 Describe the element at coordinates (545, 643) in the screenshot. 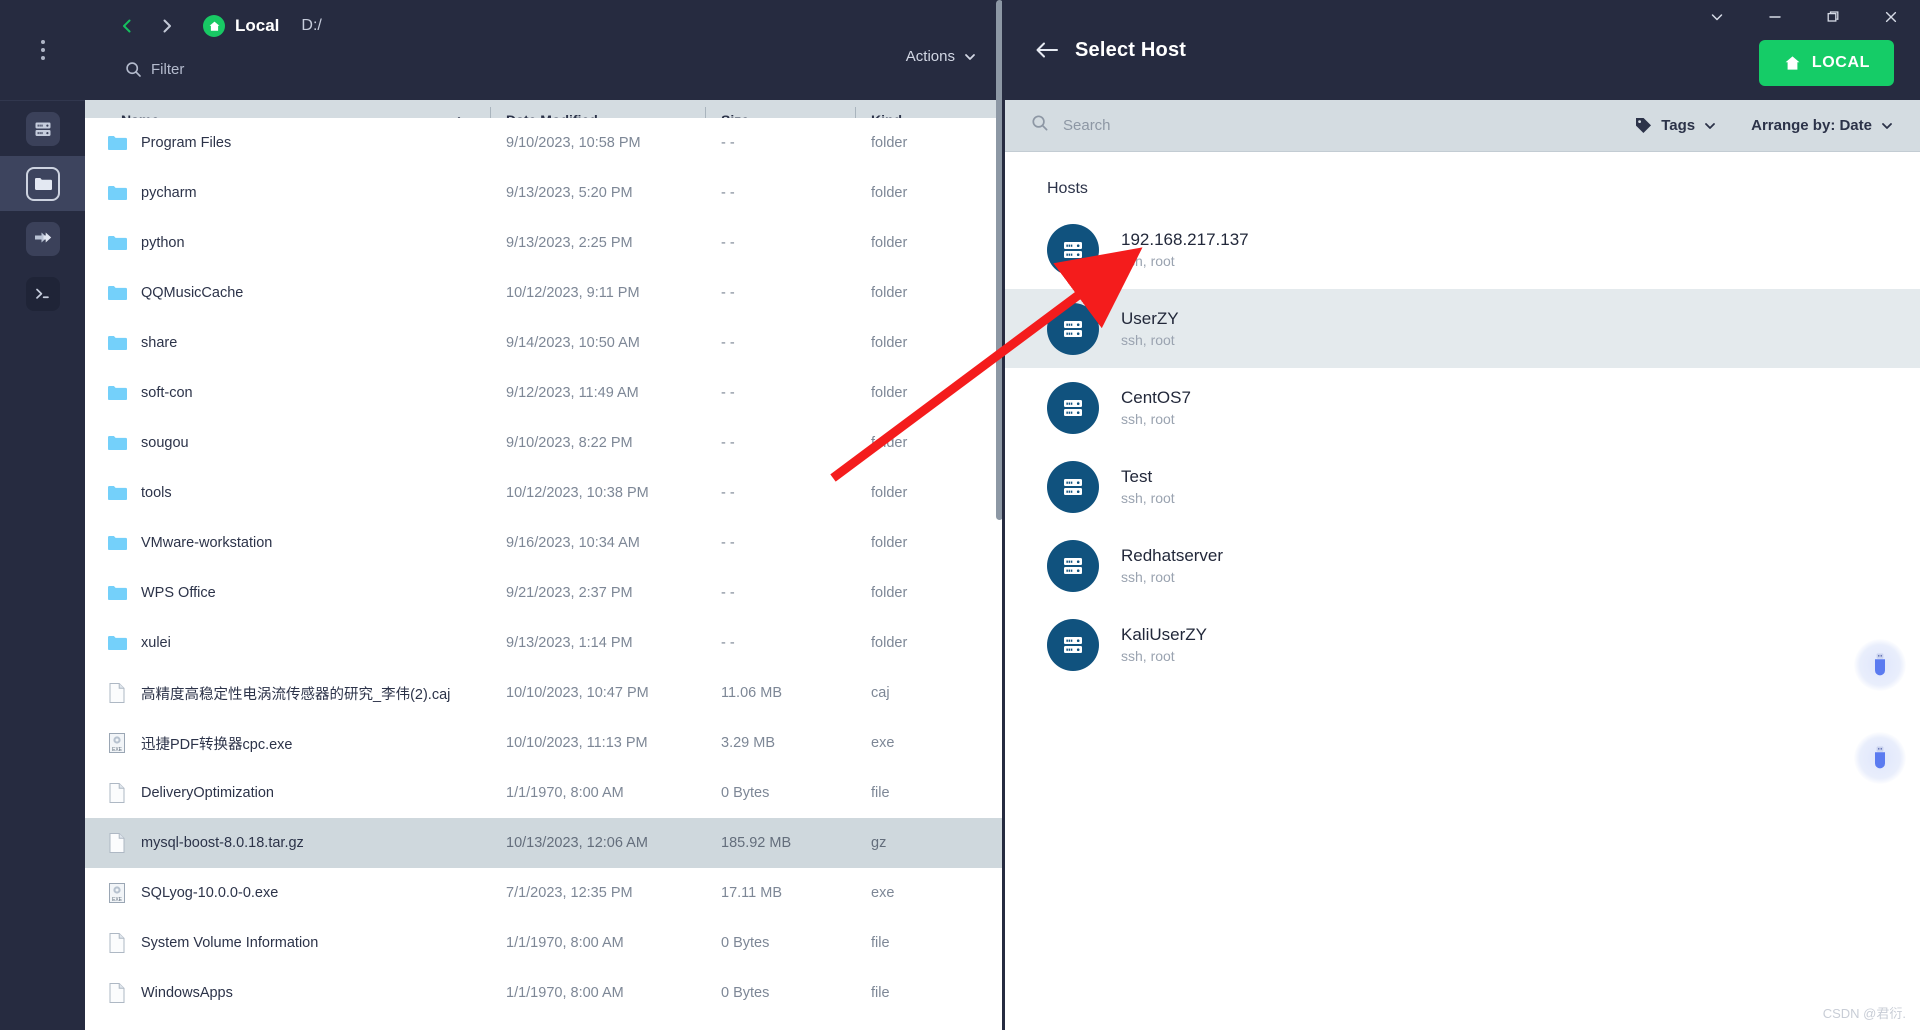

I see `table-row: xulei 9/13/2023, 1:14 PM - - folder` at that location.